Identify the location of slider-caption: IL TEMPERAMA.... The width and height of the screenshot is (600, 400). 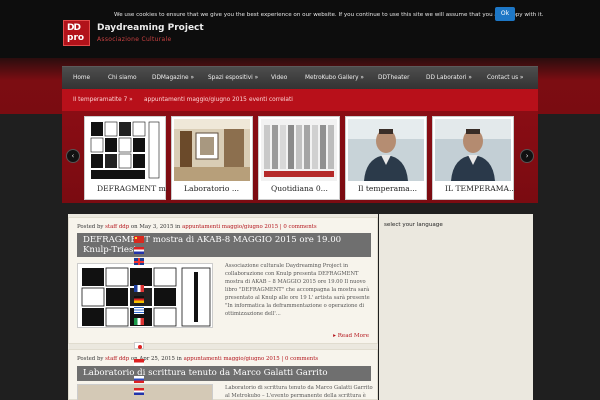
(480, 188).